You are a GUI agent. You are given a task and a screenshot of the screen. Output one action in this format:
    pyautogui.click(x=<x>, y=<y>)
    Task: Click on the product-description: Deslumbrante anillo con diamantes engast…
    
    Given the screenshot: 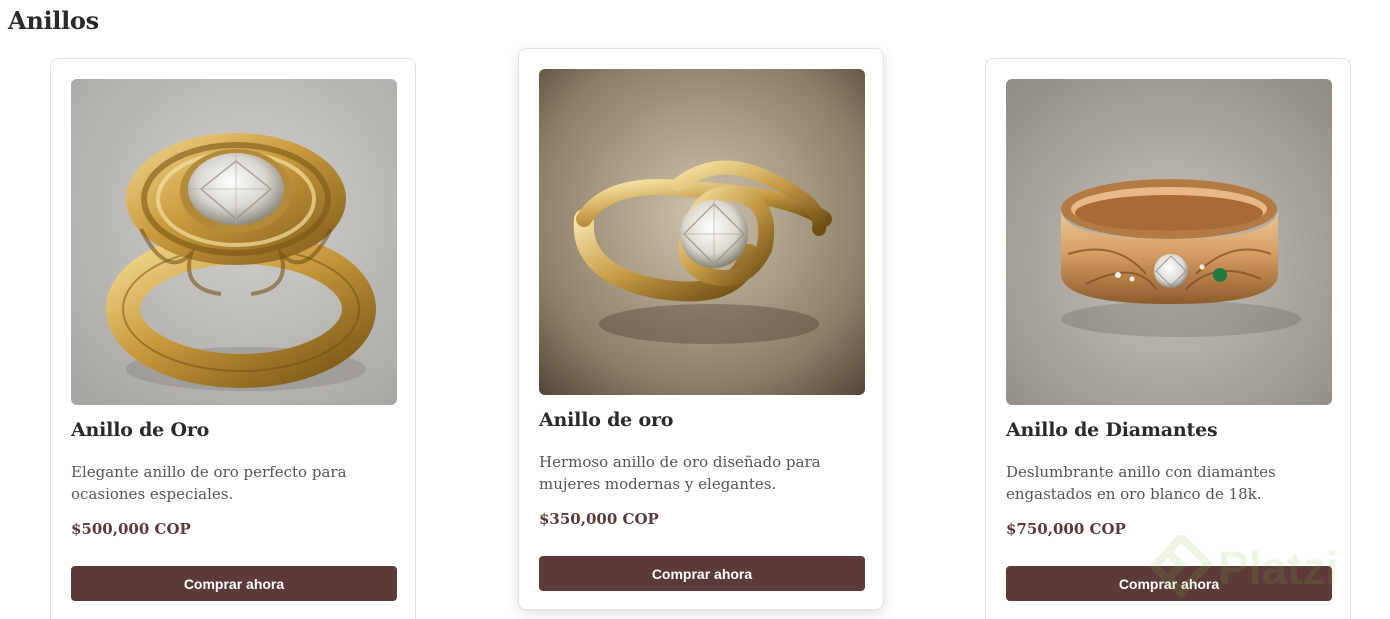 What is the action you would take?
    pyautogui.click(x=1141, y=483)
    